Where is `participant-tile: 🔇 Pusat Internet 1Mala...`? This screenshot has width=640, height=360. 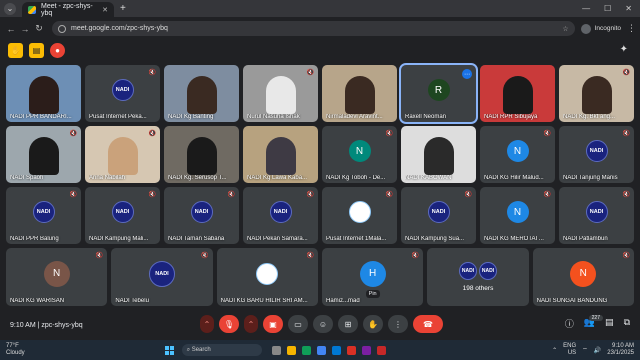
participant-tile: 🔇 Pusat Internet 1Mala... is located at coordinates (359, 215).